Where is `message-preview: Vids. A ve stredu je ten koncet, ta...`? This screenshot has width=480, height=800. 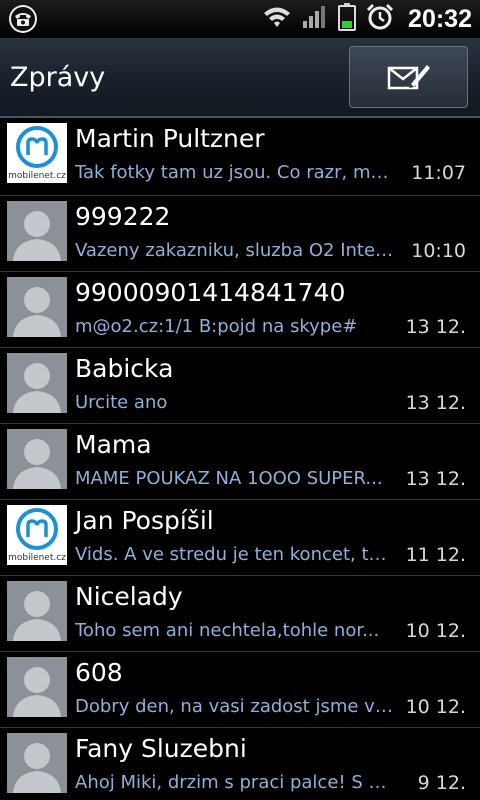 message-preview: Vids. A ve stredu je ten koncet, ta... is located at coordinates (235, 554).